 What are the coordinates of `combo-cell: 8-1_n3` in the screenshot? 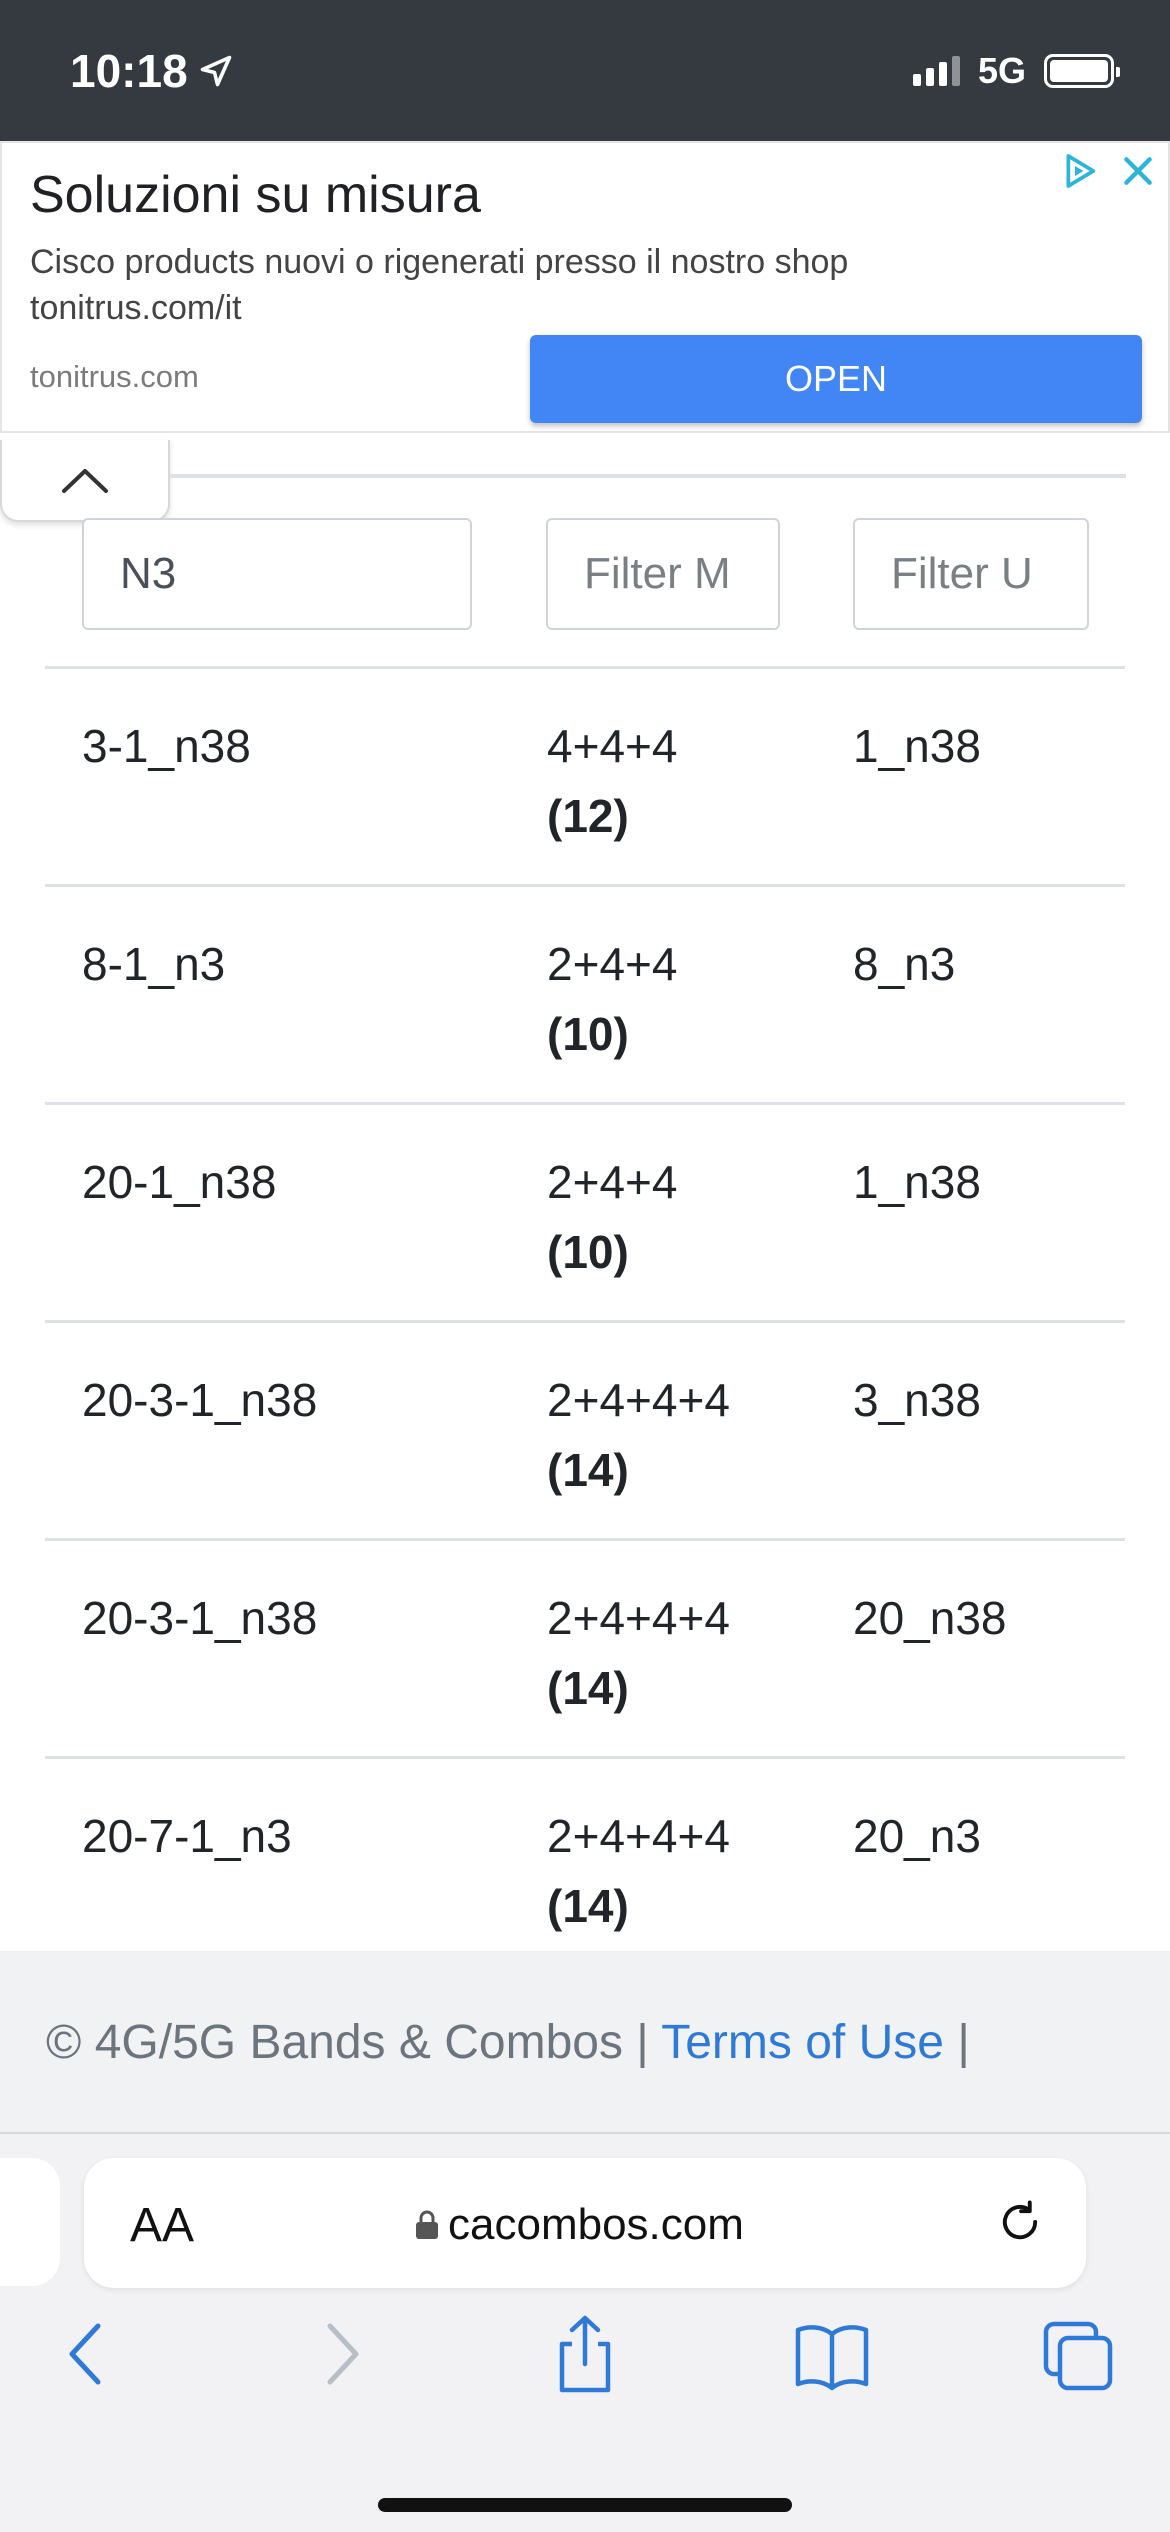 It's located at (154, 964).